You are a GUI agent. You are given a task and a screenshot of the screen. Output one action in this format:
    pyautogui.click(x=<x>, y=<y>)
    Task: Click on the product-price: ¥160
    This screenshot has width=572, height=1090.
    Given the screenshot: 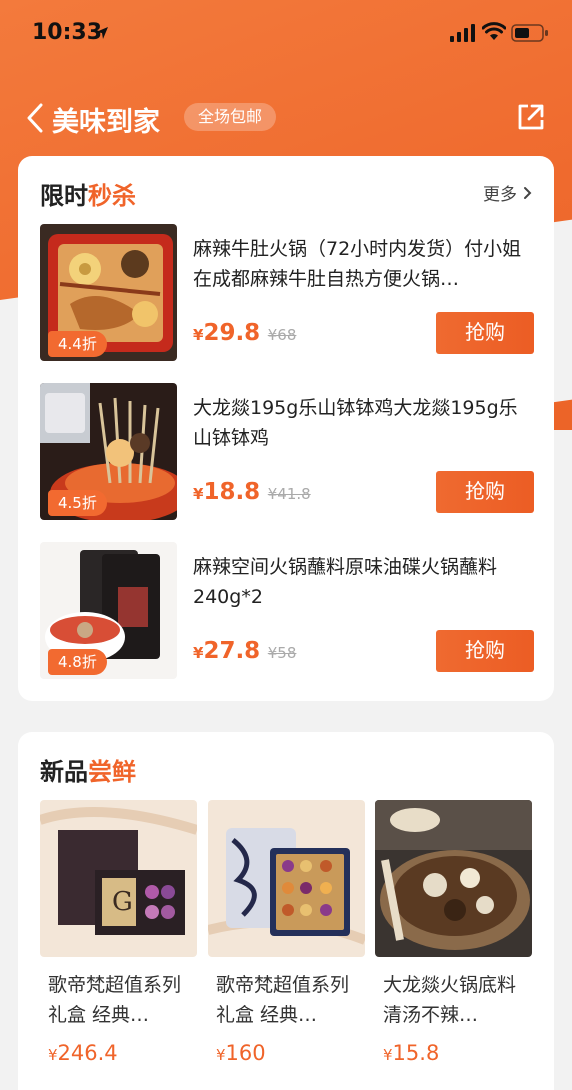 What is the action you would take?
    pyautogui.click(x=241, y=1053)
    